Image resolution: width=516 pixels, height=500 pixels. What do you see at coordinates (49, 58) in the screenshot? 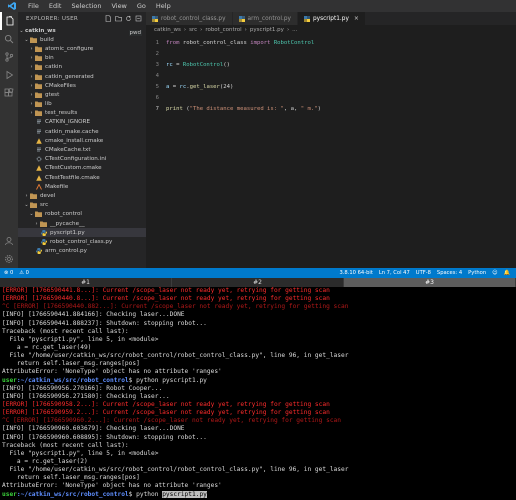
I see `tree-item-label: bin` at bounding box center [49, 58].